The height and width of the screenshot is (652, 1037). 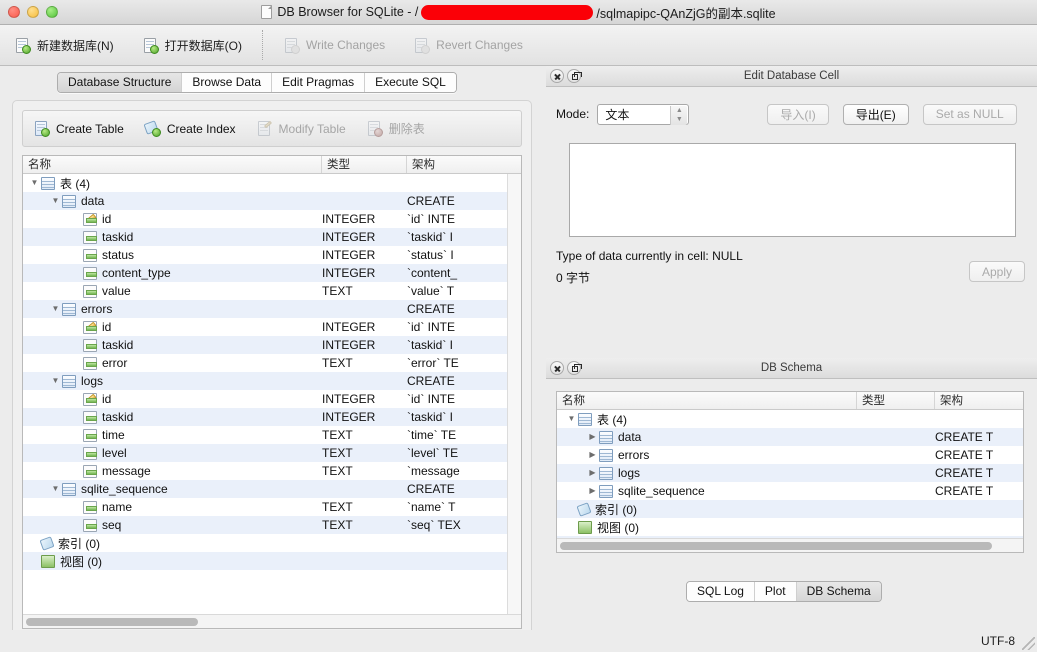 What do you see at coordinates (120, 82) in the screenshot?
I see `tab-database-structure: Database Structure` at bounding box center [120, 82].